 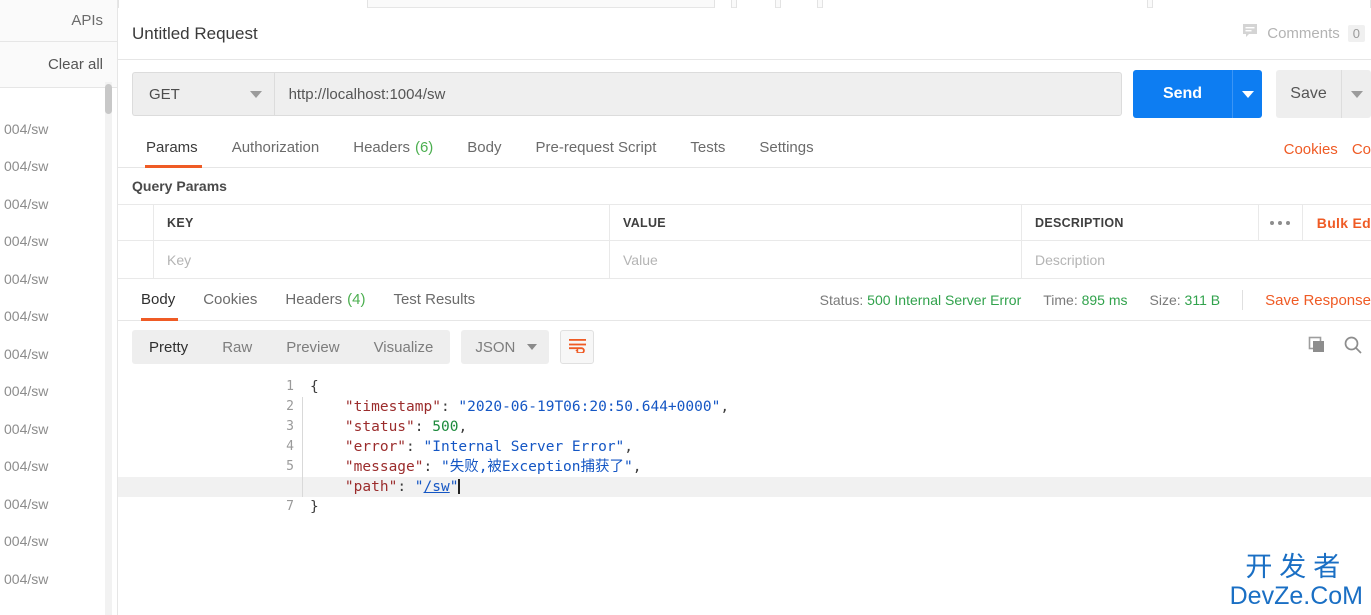 I want to click on tab-label: Body, so click(x=484, y=147).